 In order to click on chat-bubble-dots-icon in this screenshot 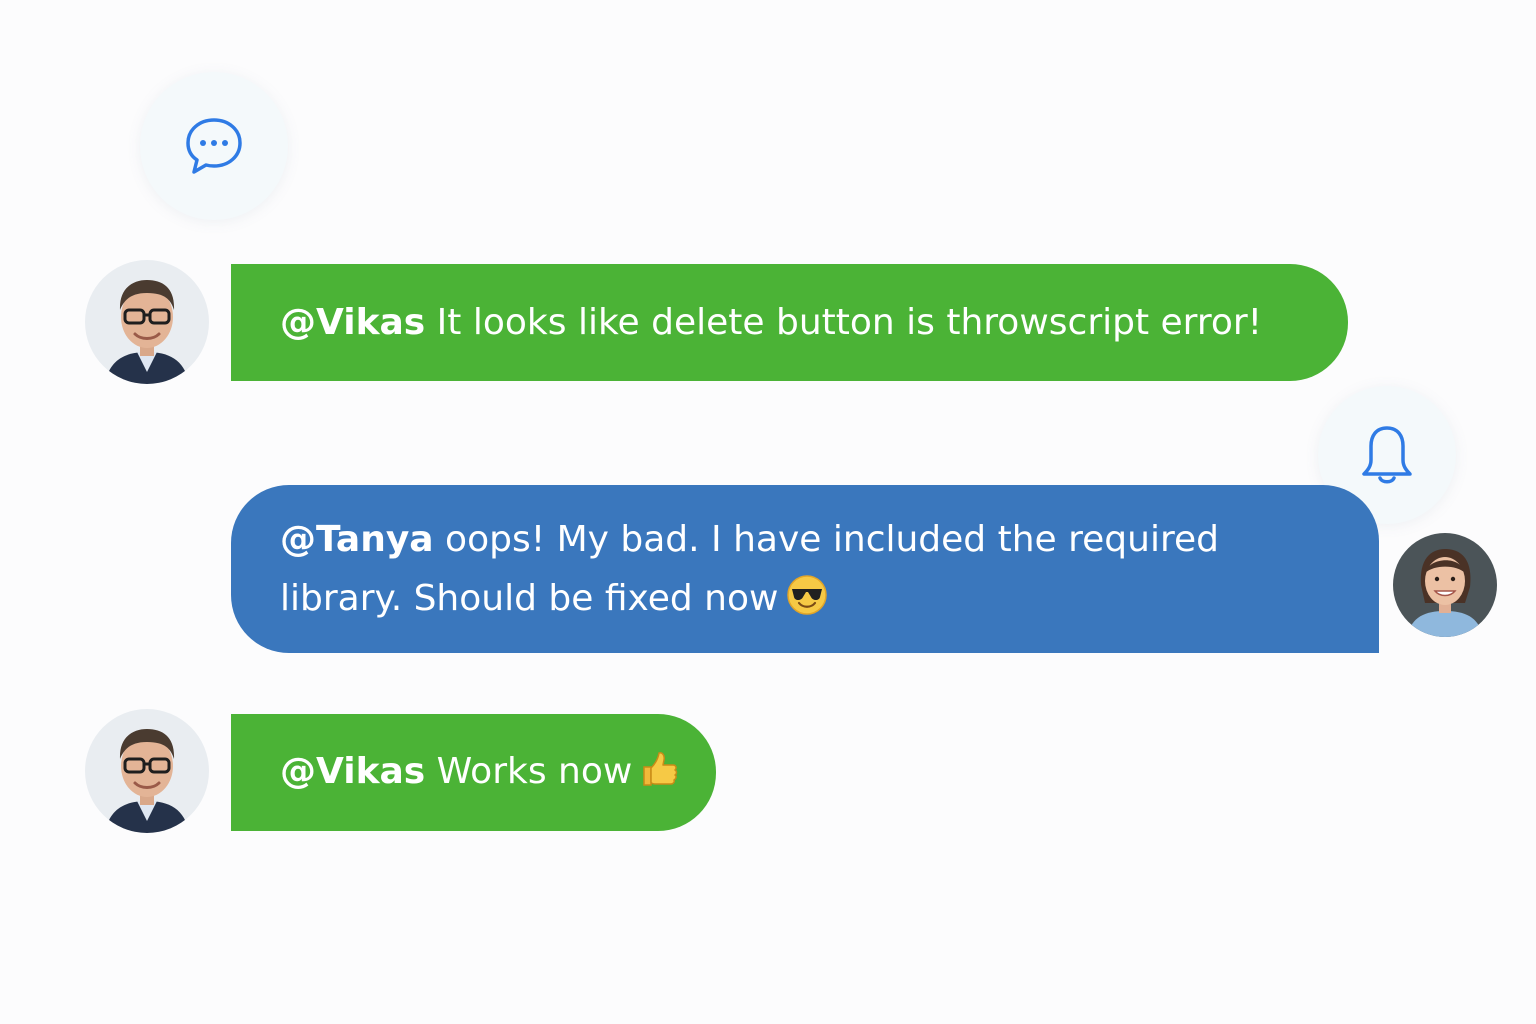, I will do `click(214, 146)`.